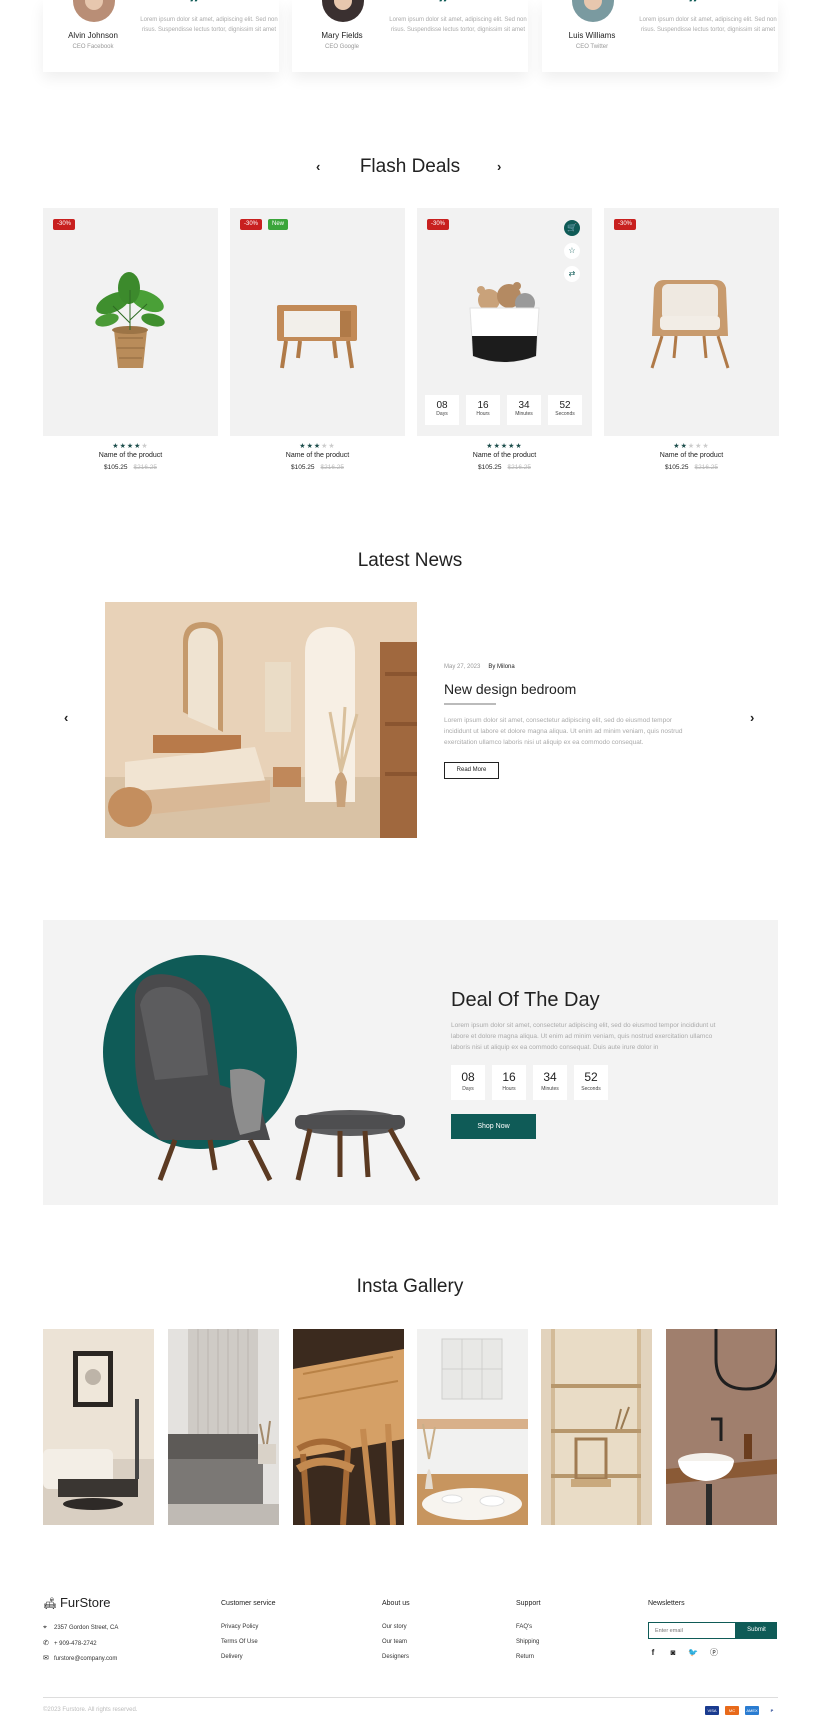 This screenshot has height=1726, width=820. What do you see at coordinates (528, 1603) in the screenshot?
I see `footer-heading-support: Support` at bounding box center [528, 1603].